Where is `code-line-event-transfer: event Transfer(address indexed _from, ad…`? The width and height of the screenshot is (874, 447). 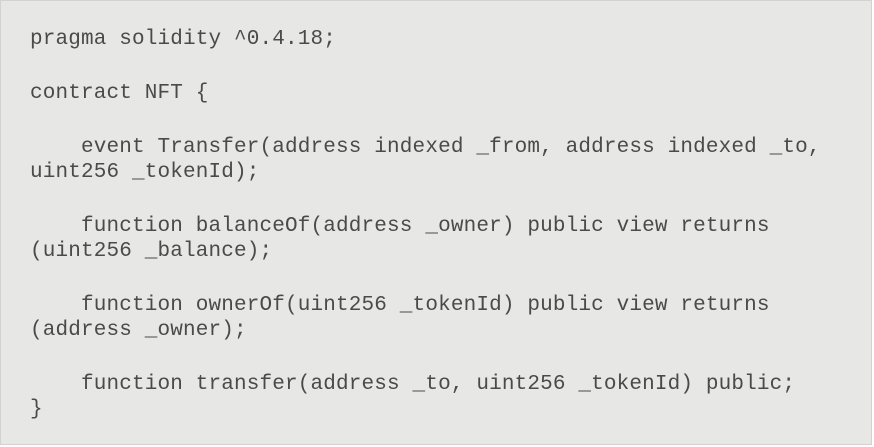
code-line-event-transfer: event Transfer(address indexed _from, ad… is located at coordinates (425, 147).